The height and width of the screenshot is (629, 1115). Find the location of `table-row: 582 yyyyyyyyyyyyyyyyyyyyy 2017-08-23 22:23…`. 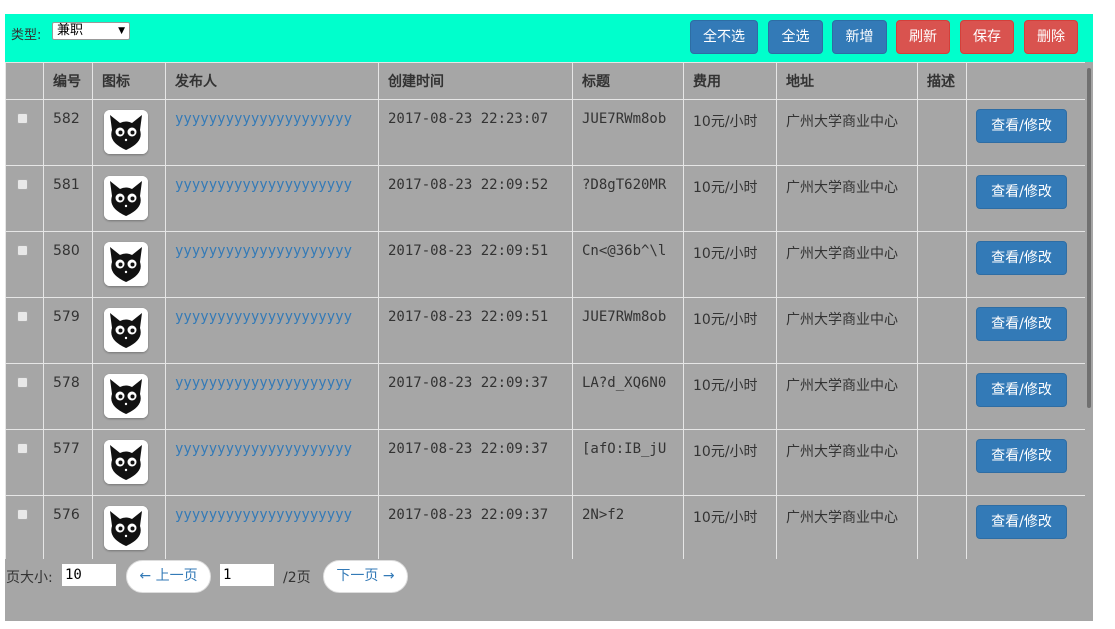

table-row: 582 yyyyyyyyyyyyyyyyyyyyy 2017-08-23 22:23… is located at coordinates (545, 132).